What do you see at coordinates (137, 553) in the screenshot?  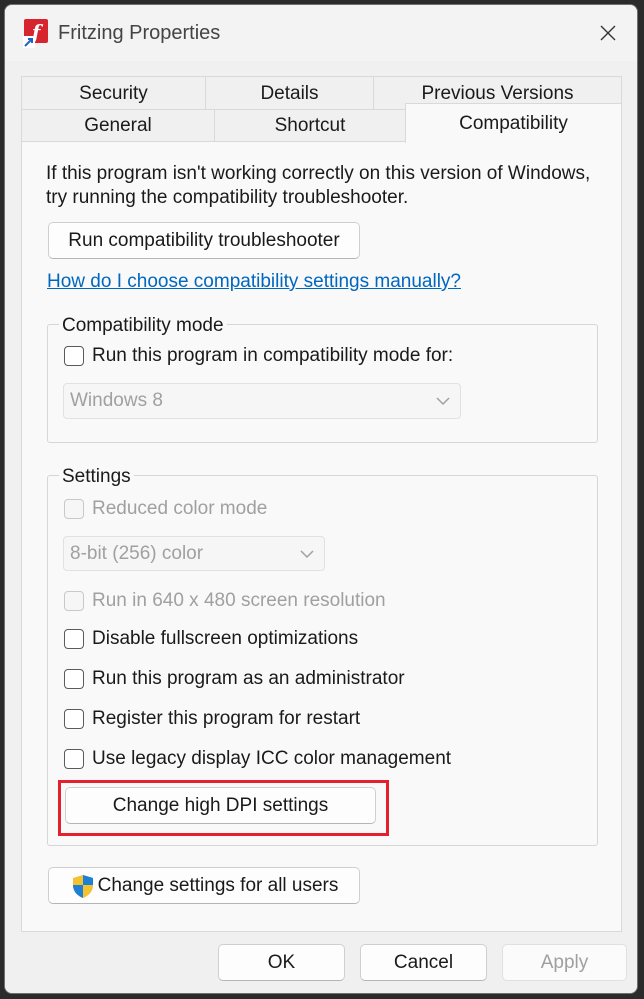 I see `color-mode-select-value: 8-bit (256) color` at bounding box center [137, 553].